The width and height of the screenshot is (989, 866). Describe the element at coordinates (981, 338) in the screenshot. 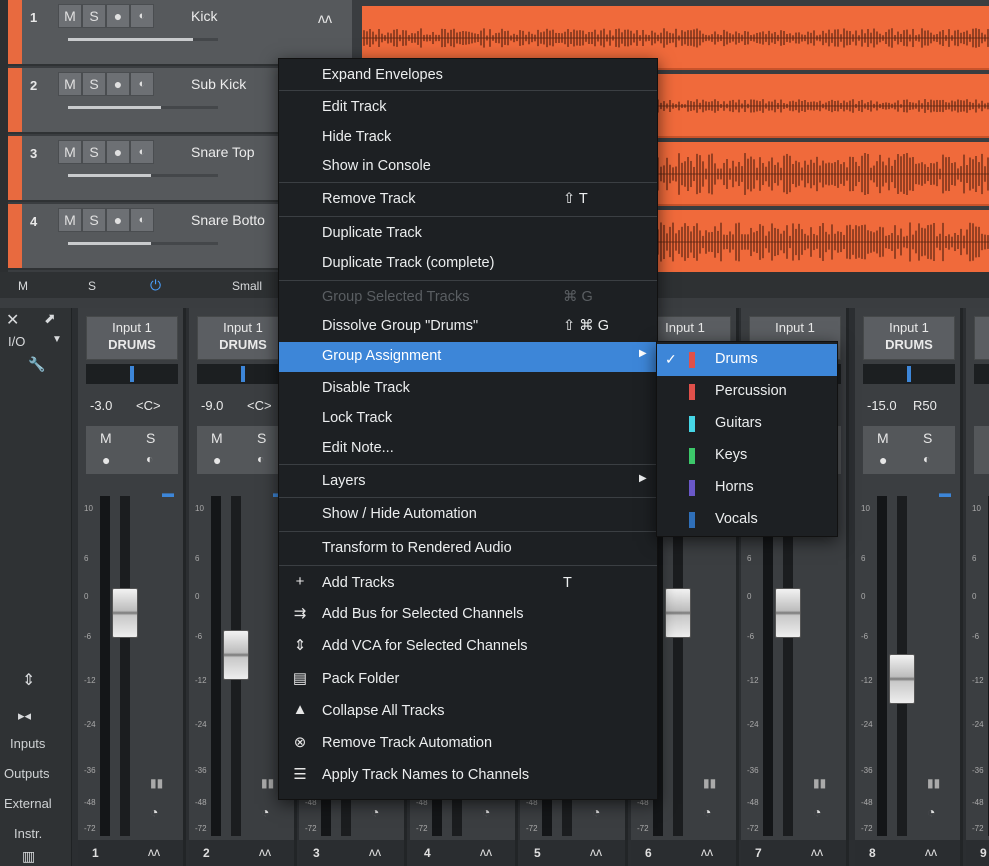

I see `input-select` at that location.